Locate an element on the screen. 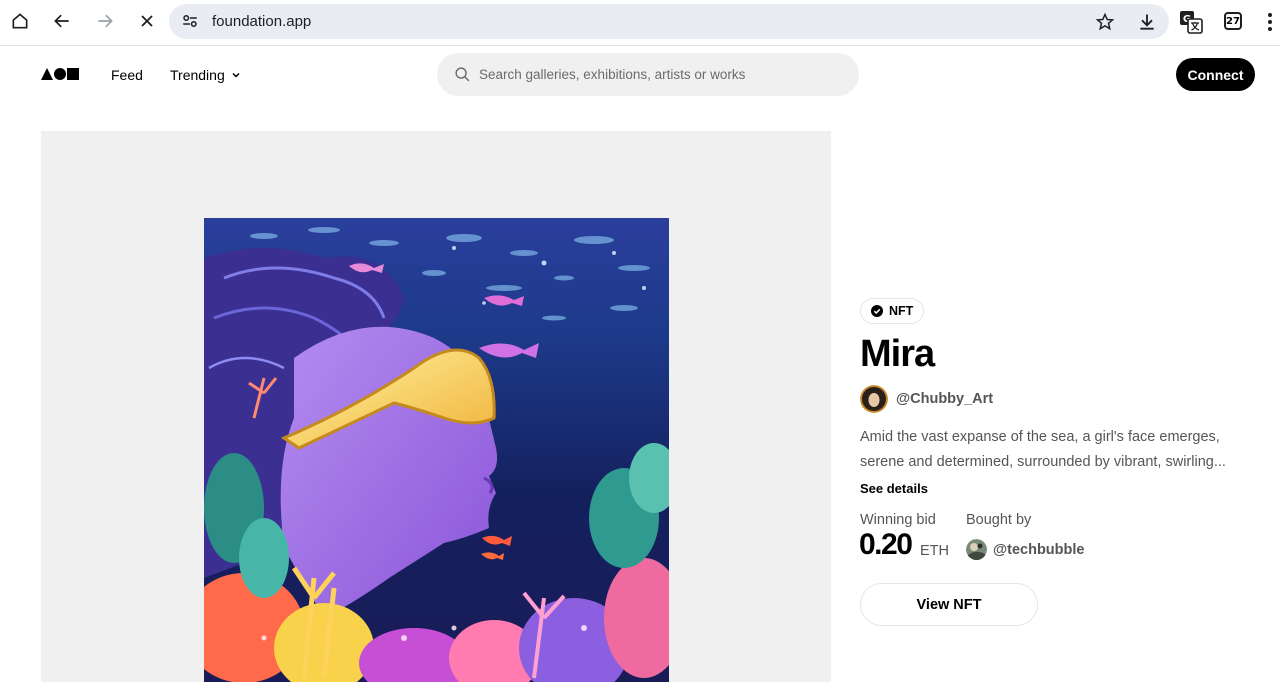 The image size is (1280, 682). winning-bid-label: Winning bid is located at coordinates (898, 520).